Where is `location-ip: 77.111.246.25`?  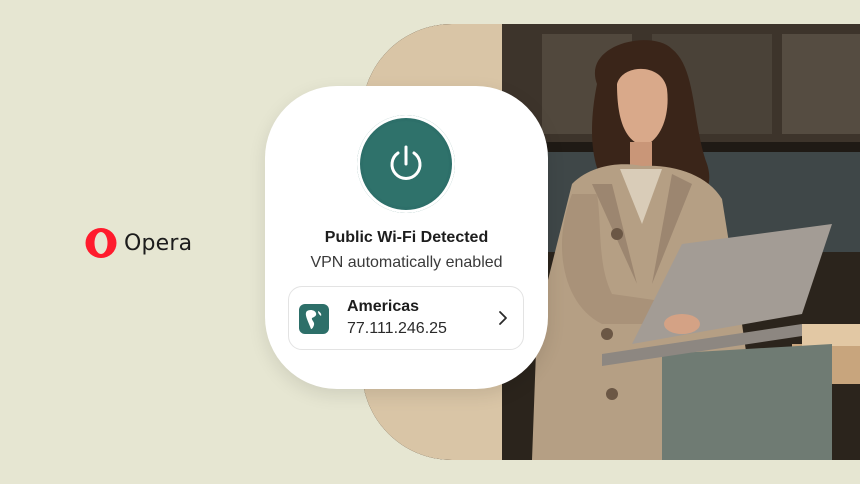
location-ip: 77.111.246.25 is located at coordinates (397, 328).